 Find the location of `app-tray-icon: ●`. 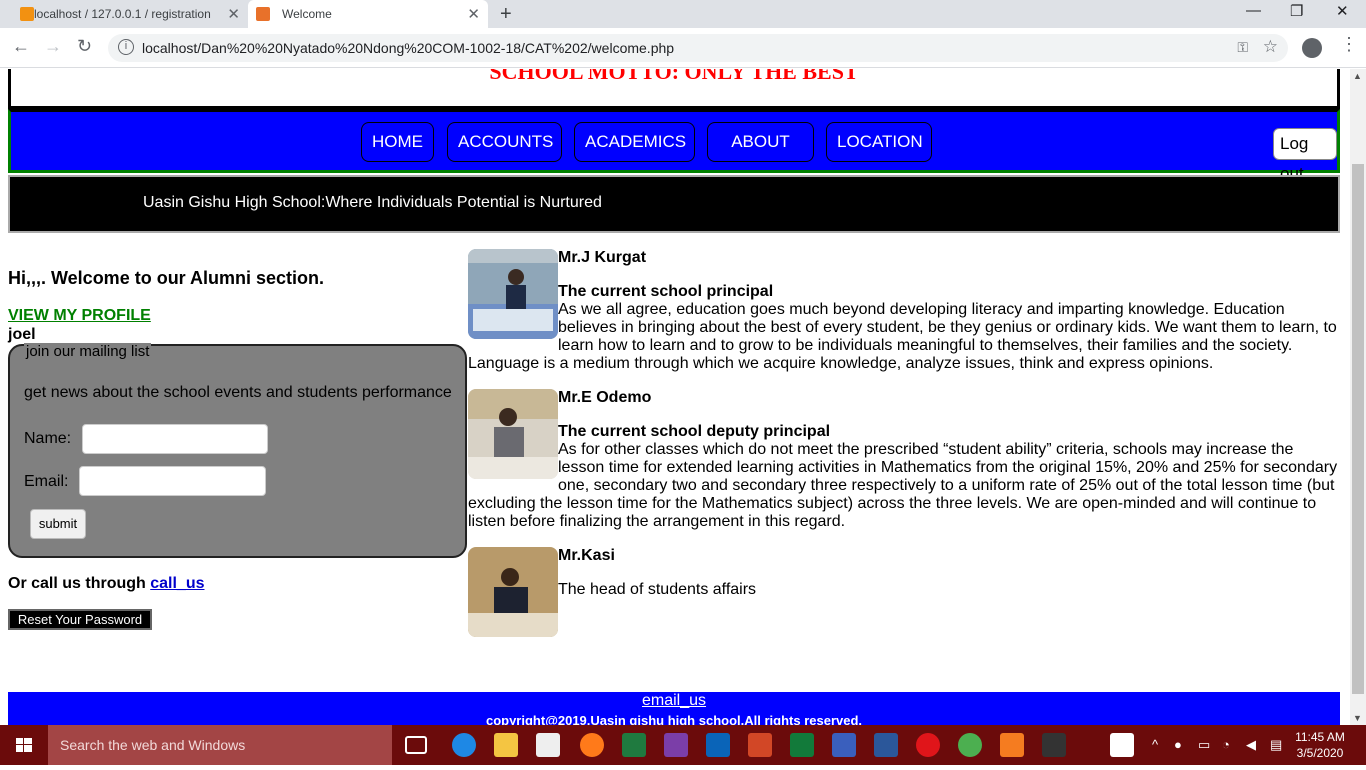

app-tray-icon: ● is located at coordinates (1178, 744).